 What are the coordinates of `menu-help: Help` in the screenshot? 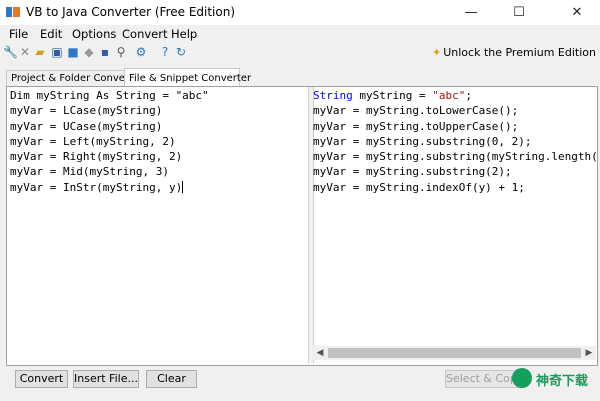 It's located at (184, 34).